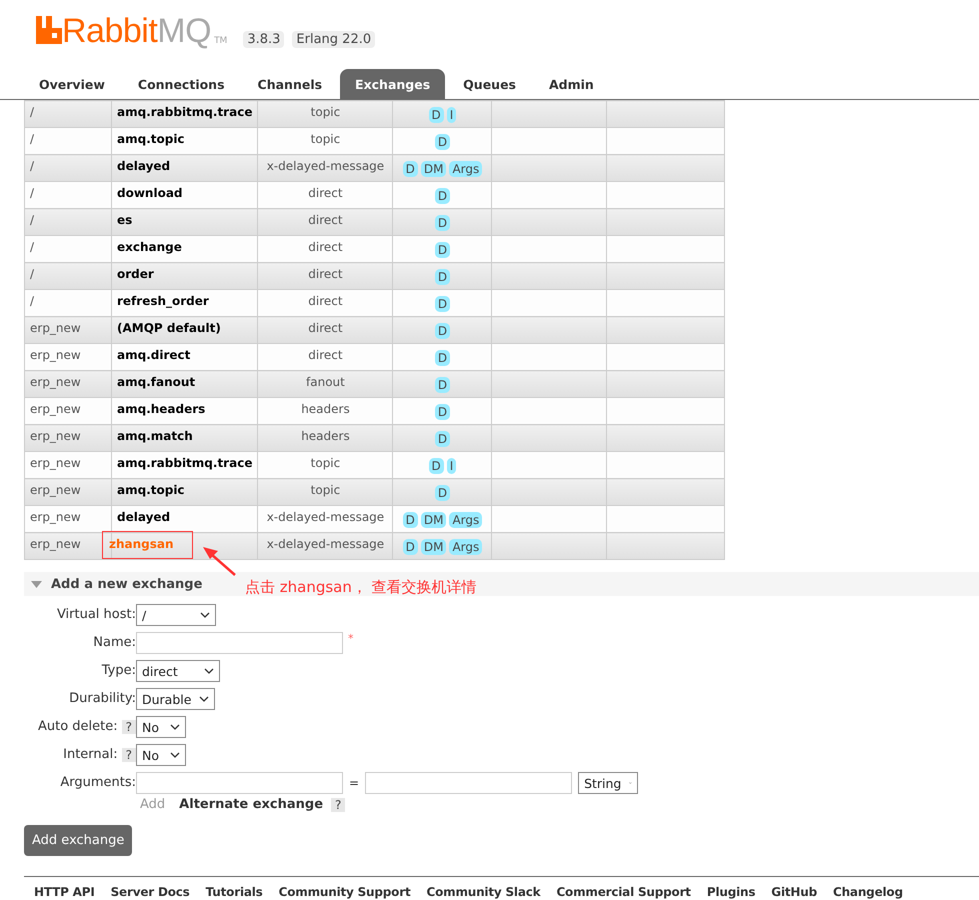  What do you see at coordinates (354, 783) in the screenshot?
I see `equals-sign: =` at bounding box center [354, 783].